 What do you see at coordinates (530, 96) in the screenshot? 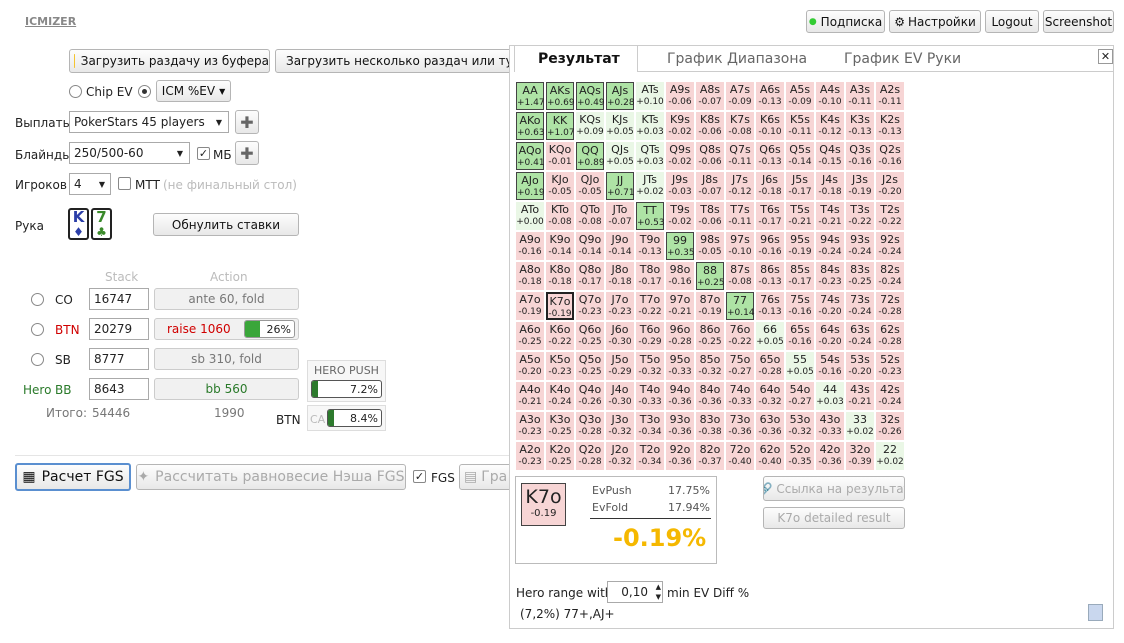
I see `hand-cell-aa: AA +1.47` at bounding box center [530, 96].